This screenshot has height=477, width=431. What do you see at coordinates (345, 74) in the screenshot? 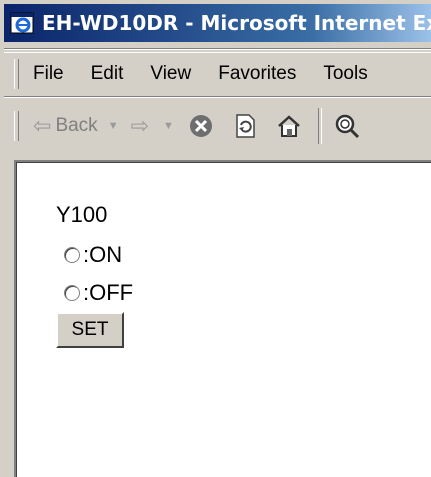
I see `menu-tools: Tools` at bounding box center [345, 74].